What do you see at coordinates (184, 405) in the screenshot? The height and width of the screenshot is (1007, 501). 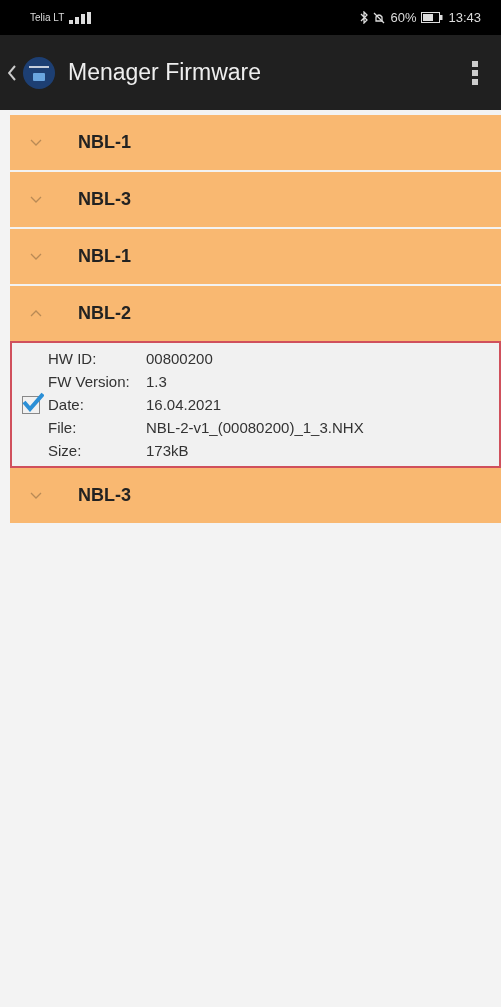 I see `field-value: 16.04.2021` at bounding box center [184, 405].